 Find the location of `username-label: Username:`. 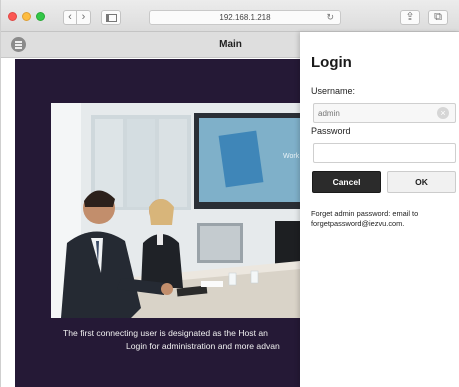

username-label: Username: is located at coordinates (333, 91).